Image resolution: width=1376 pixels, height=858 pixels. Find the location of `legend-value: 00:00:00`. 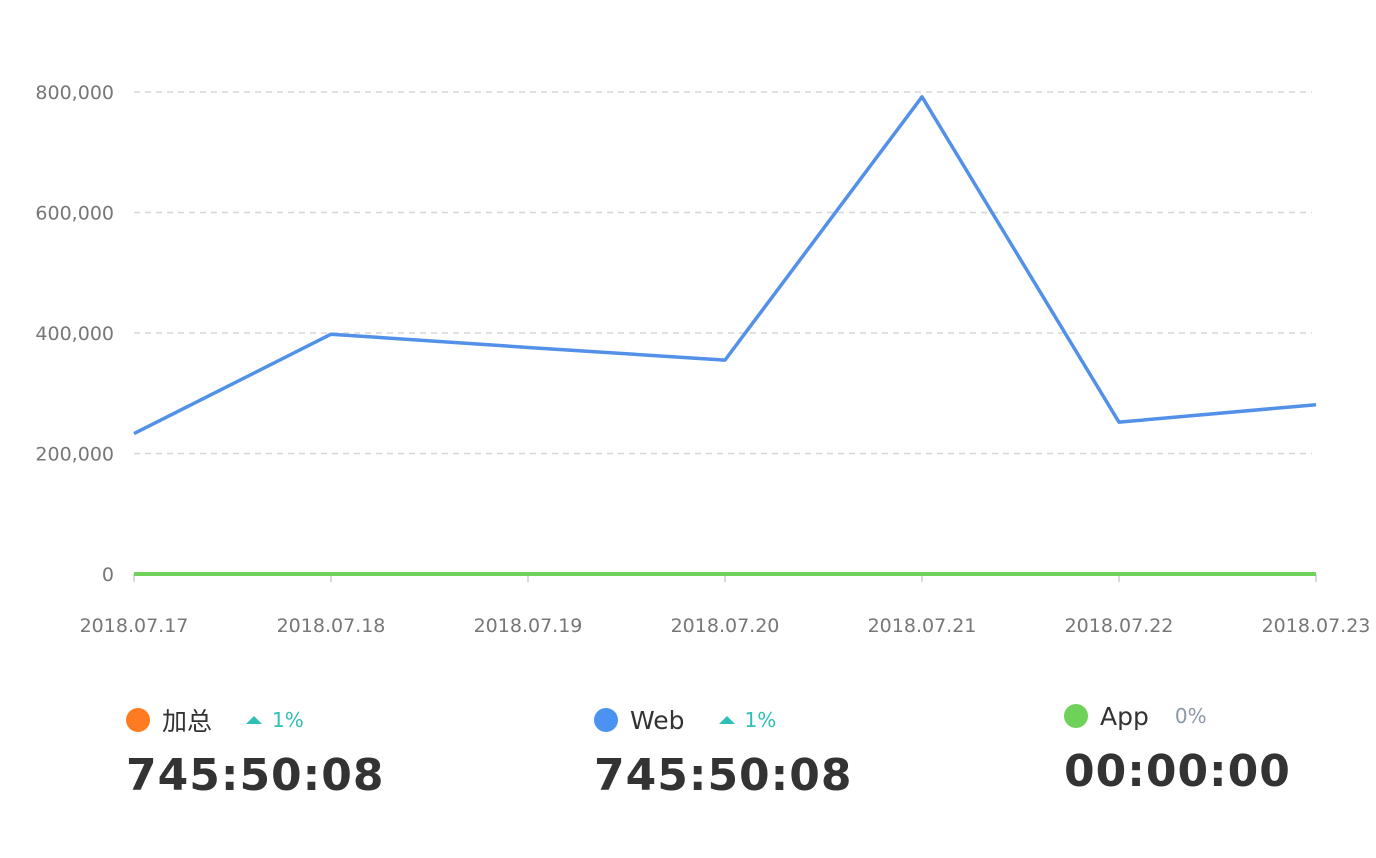

legend-value: 00:00:00 is located at coordinates (1177, 771).